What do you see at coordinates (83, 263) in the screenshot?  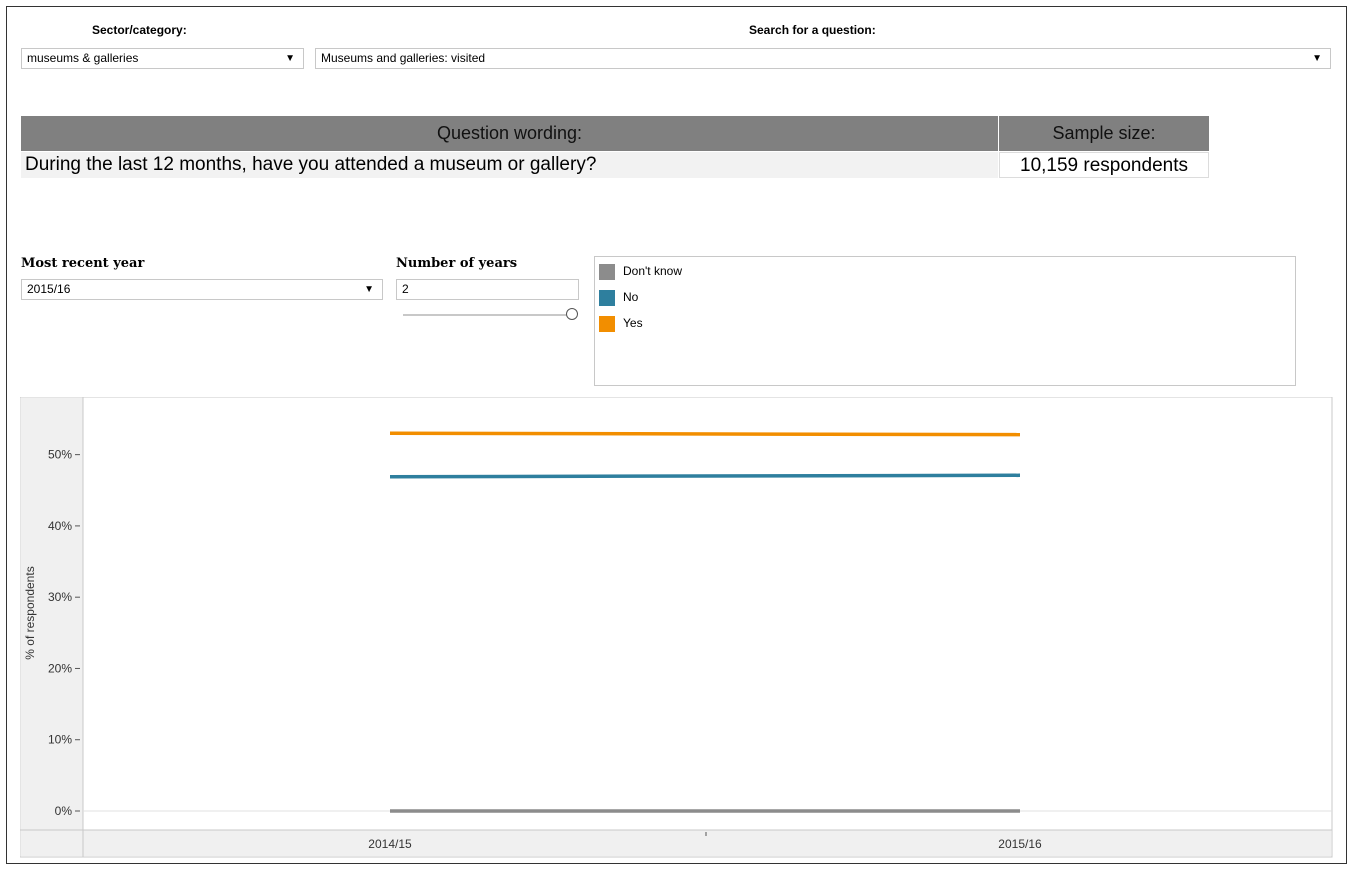 I see `most-recent-year-label: Most recent year` at bounding box center [83, 263].